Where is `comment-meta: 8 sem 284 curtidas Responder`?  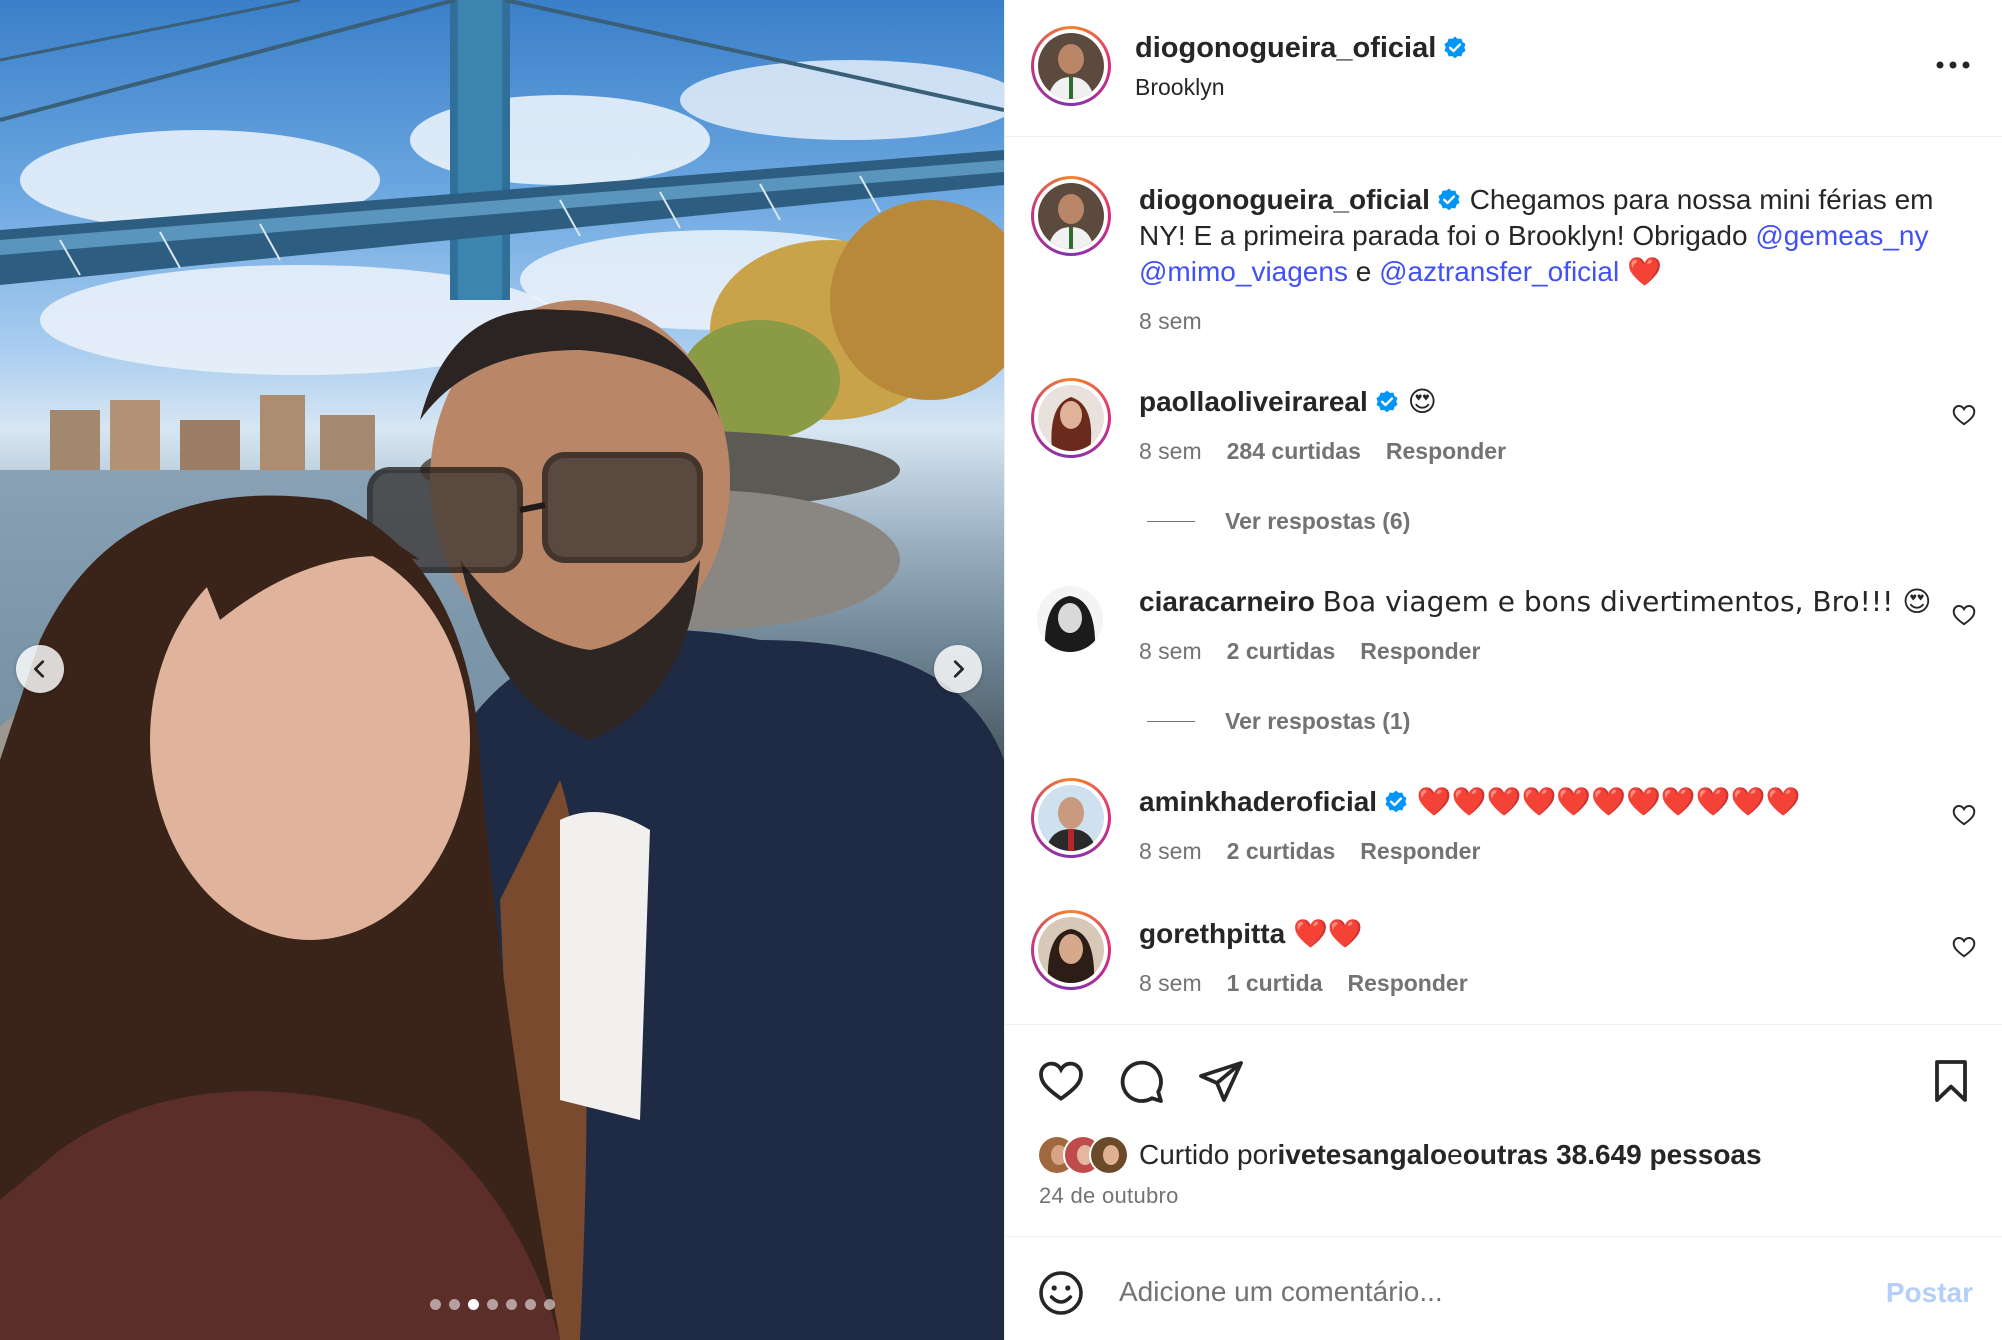
comment-meta: 8 sem 284 curtidas Responder is located at coordinates (1322, 451).